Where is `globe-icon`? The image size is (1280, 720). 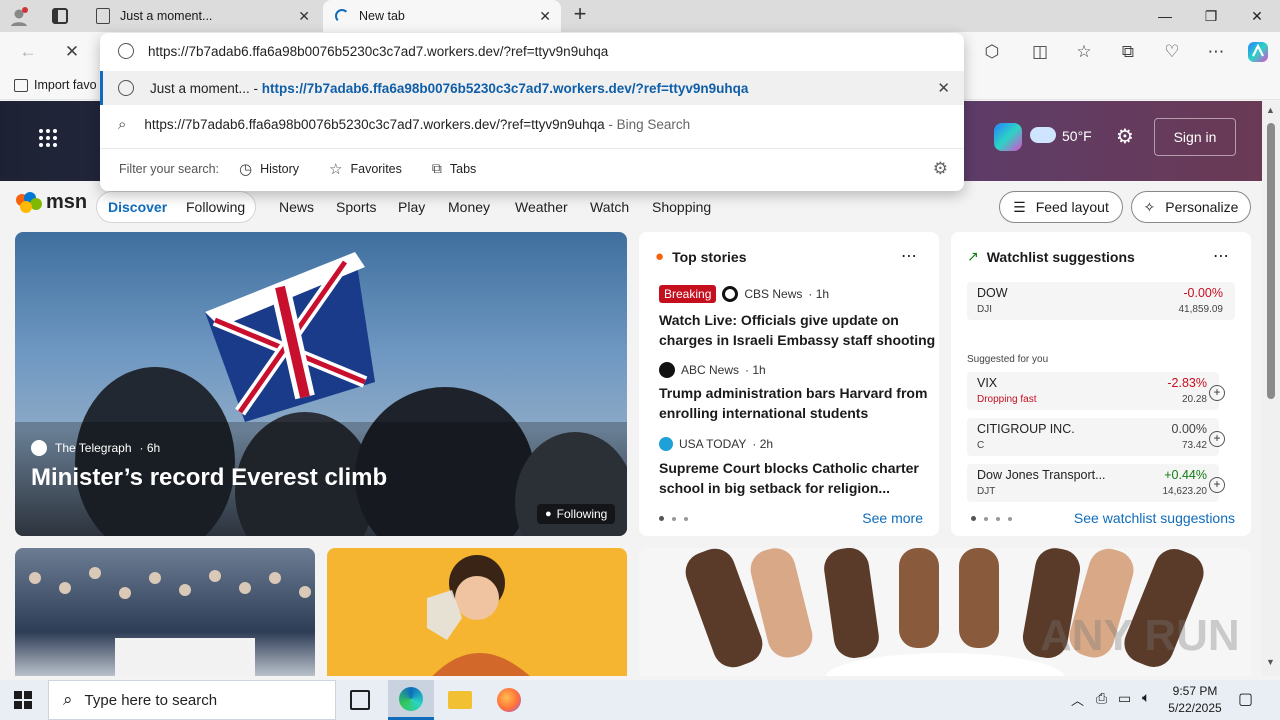 globe-icon is located at coordinates (126, 88).